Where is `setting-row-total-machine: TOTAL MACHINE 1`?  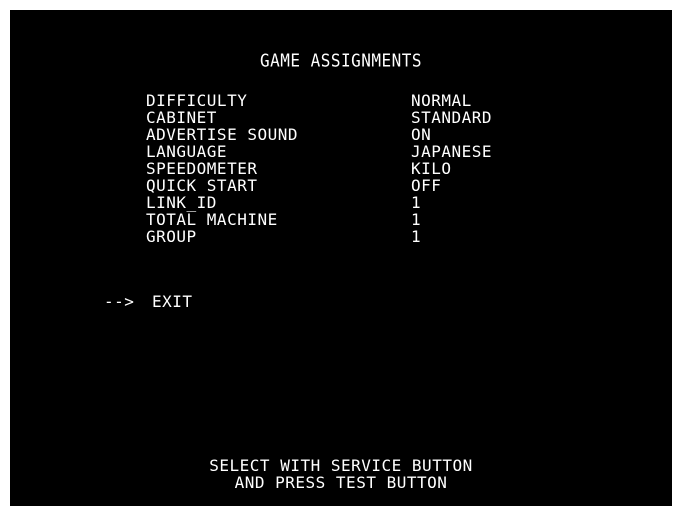
setting-row-total-machine: TOTAL MACHINE 1 is located at coordinates (319, 219).